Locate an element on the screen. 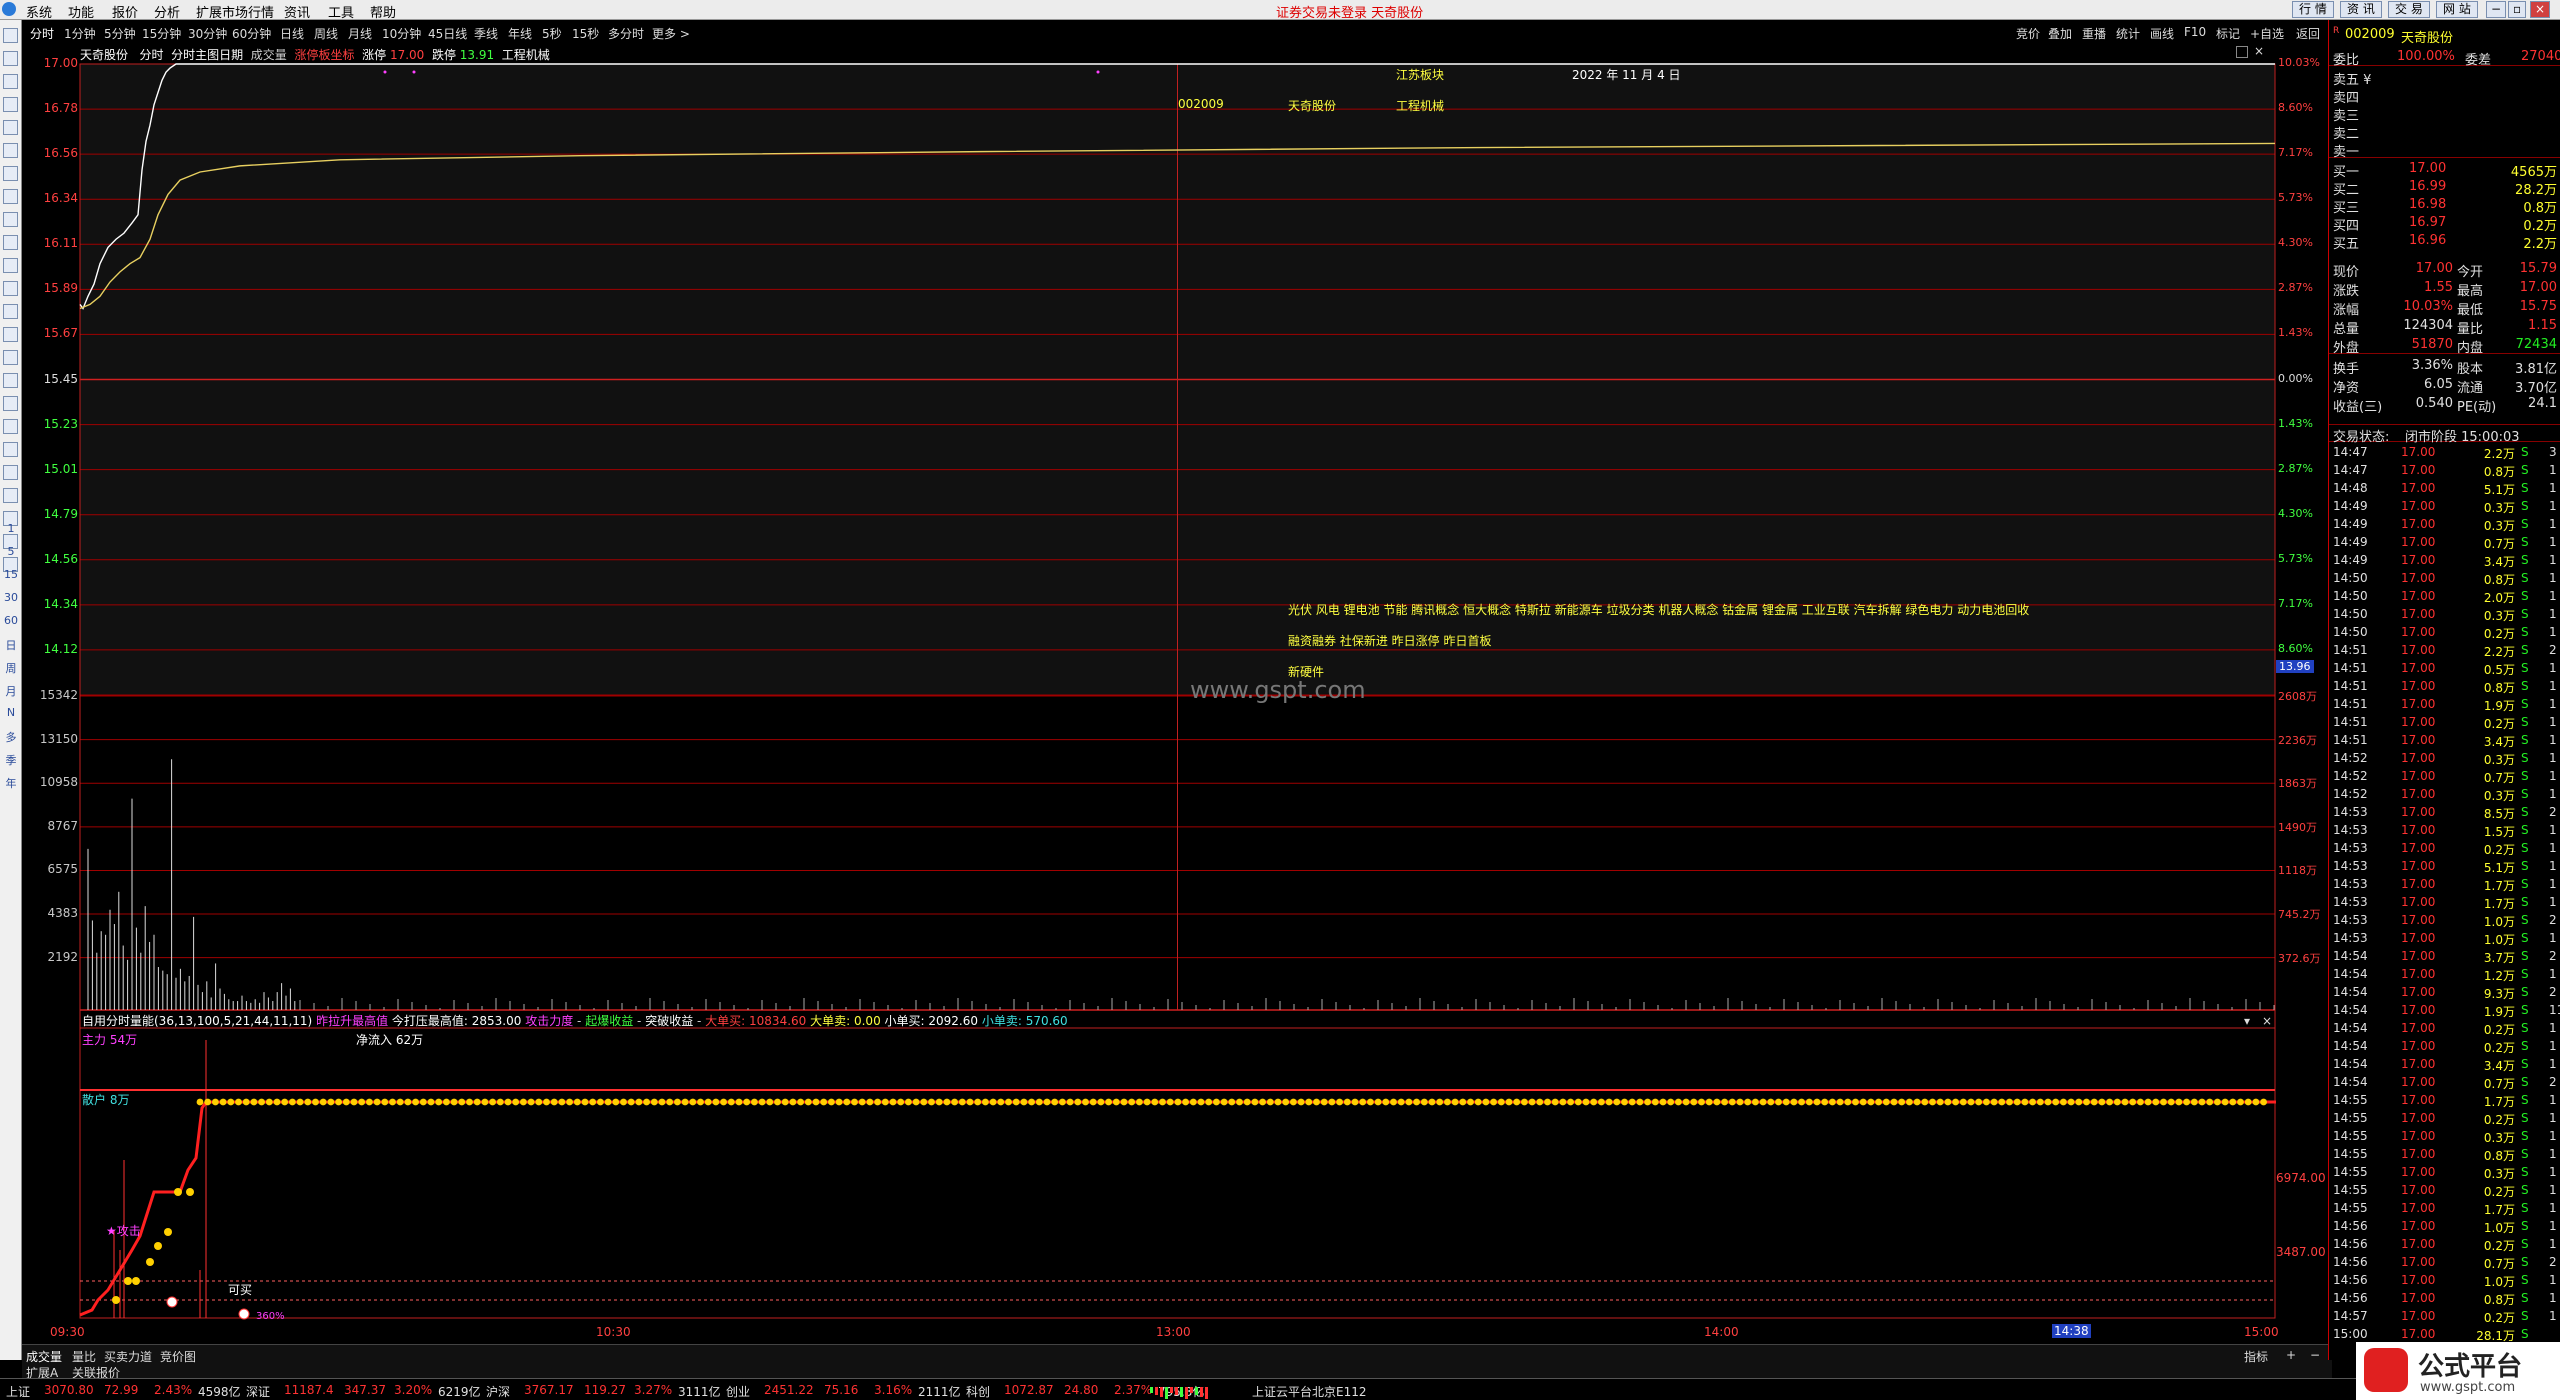  price-axis-left-label: 15.89 is located at coordinates (60, 288).